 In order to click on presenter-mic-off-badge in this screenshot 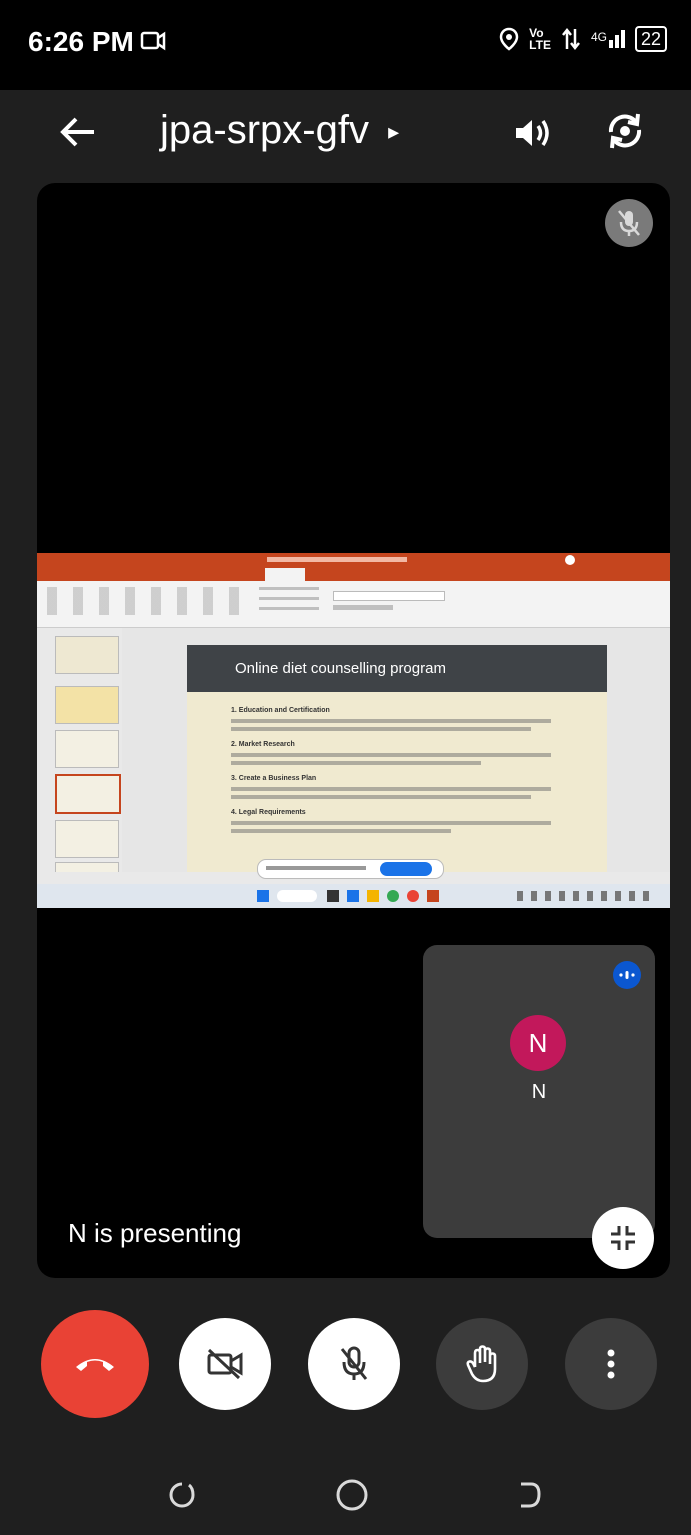, I will do `click(629, 223)`.